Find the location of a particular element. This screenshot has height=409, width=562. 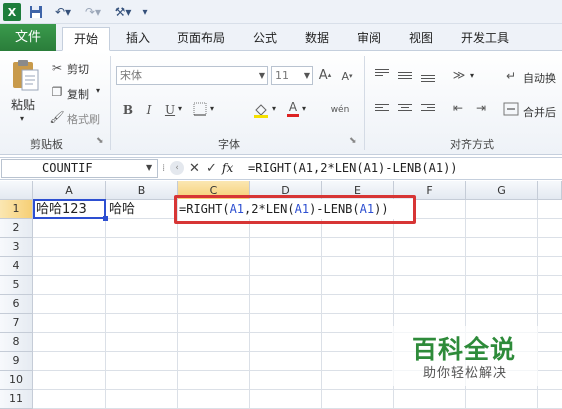

tab-file: 文件 is located at coordinates (28, 37).